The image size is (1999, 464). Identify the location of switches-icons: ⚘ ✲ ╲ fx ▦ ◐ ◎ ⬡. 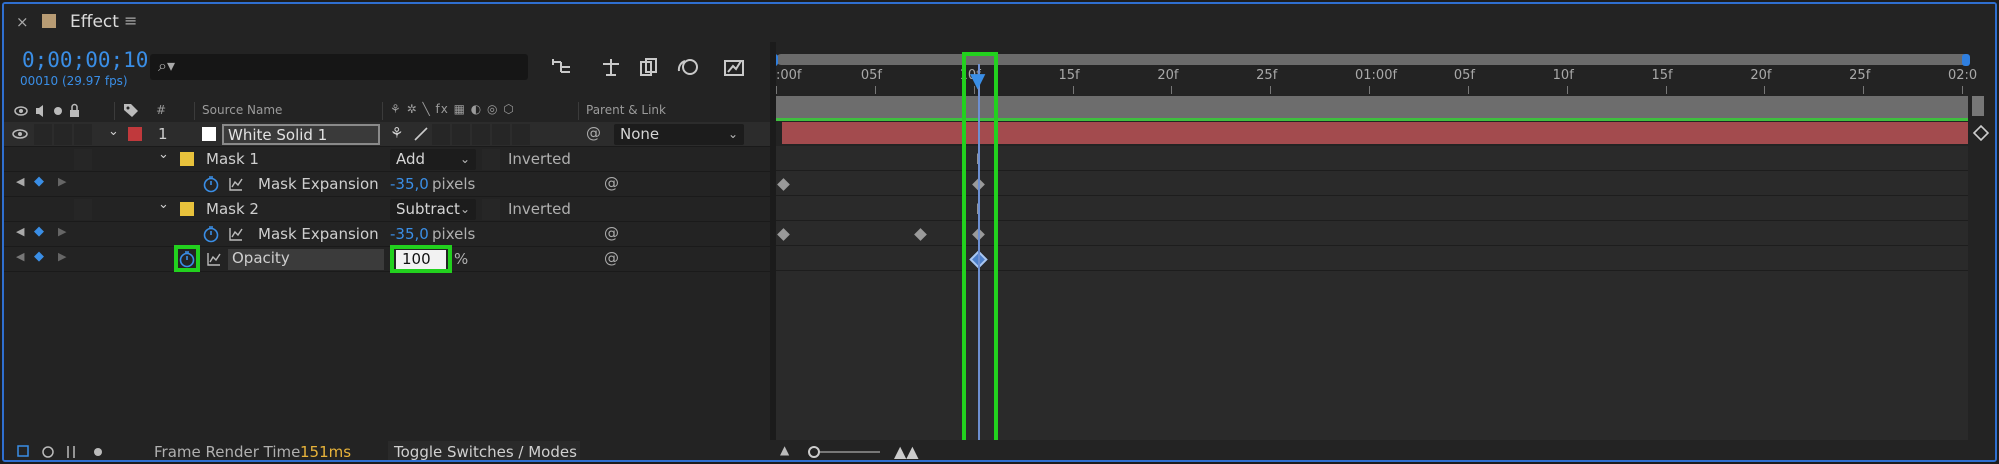
(452, 109).